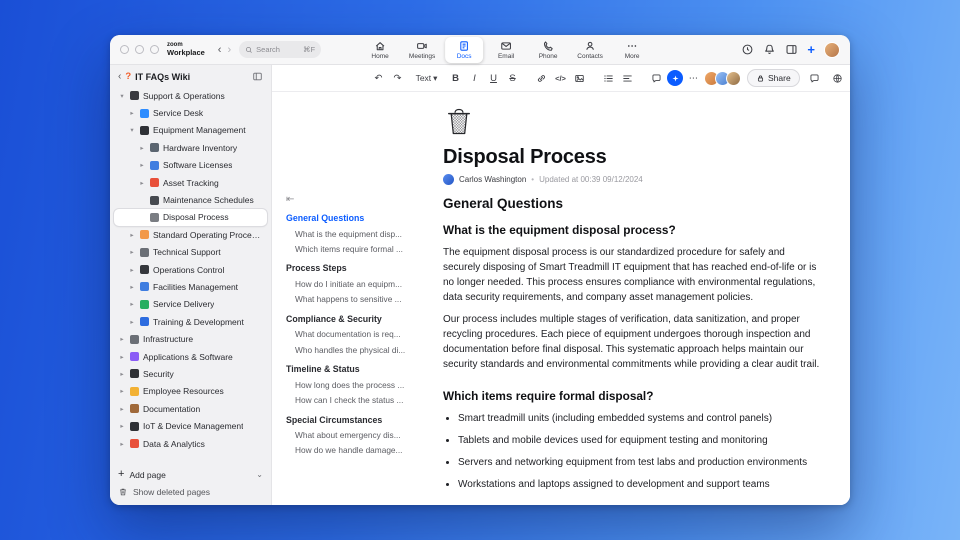 The image size is (960, 540). Describe the element at coordinates (633, 203) in the screenshot. I see `section-heading: General Questions` at that location.